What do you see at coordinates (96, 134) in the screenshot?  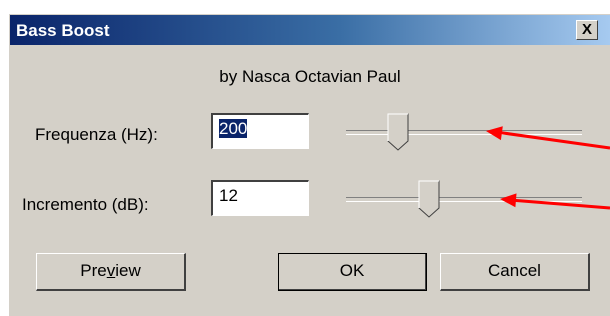 I see `frequency-label: Frequenza (Hz):` at bounding box center [96, 134].